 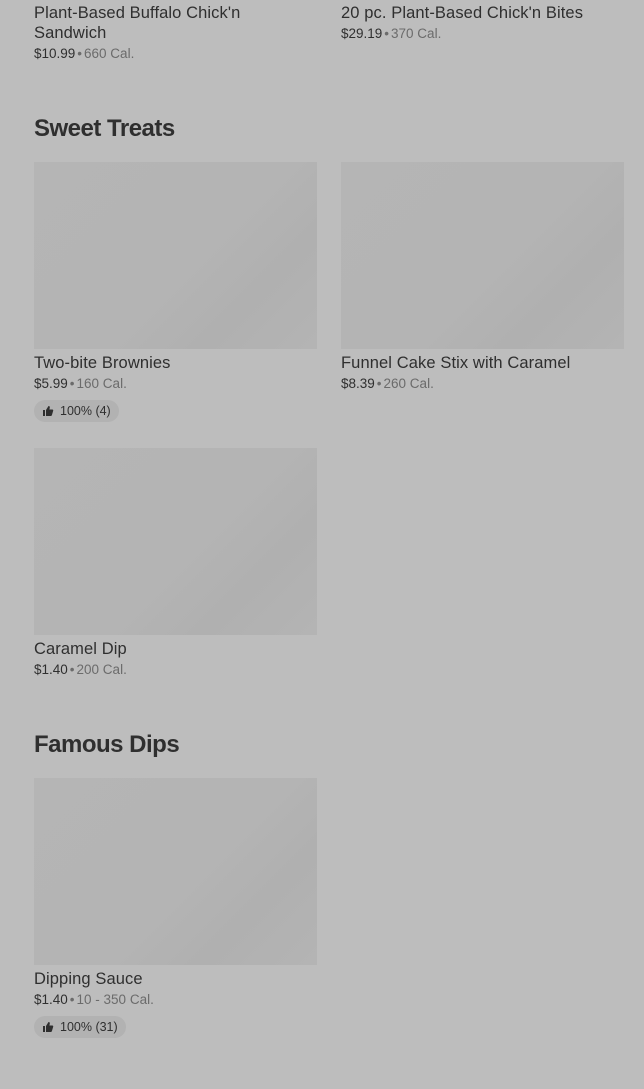 I want to click on section-title-sweet-treats: Sweet Treats, so click(x=104, y=128).